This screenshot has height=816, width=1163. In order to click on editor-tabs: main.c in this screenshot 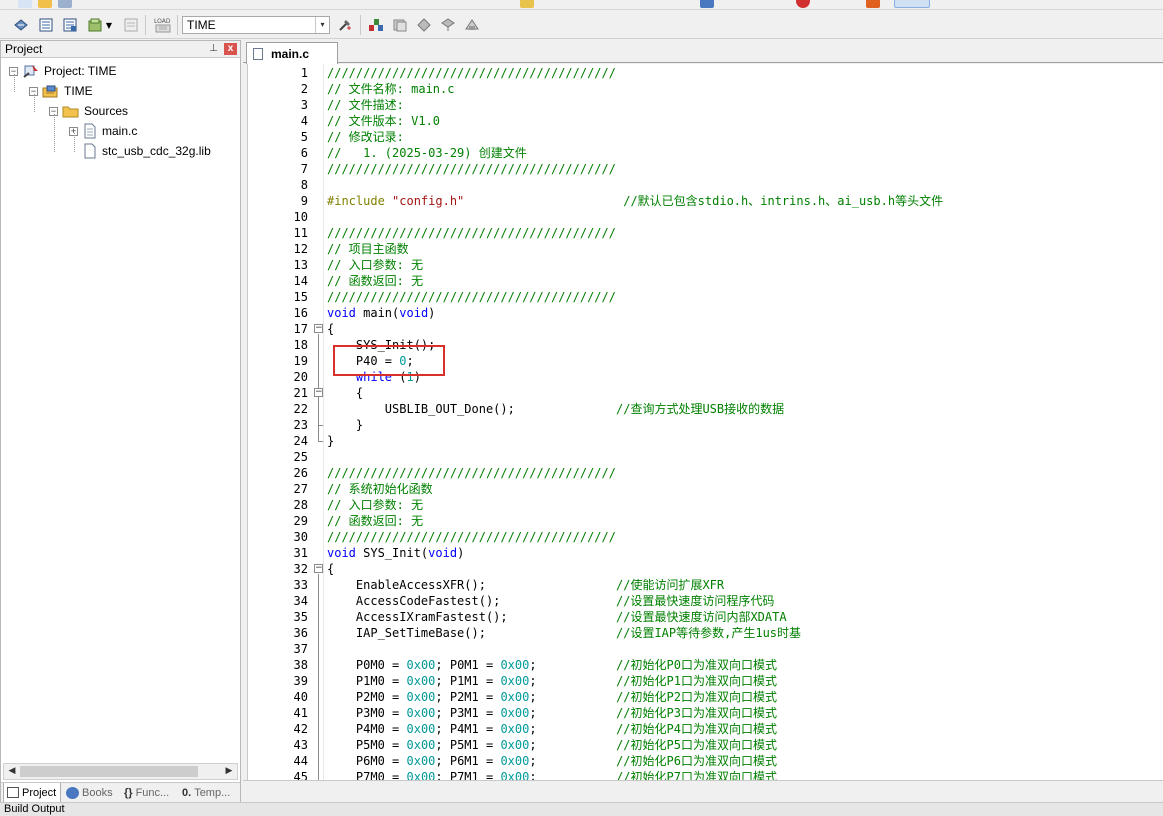, I will do `click(703, 52)`.